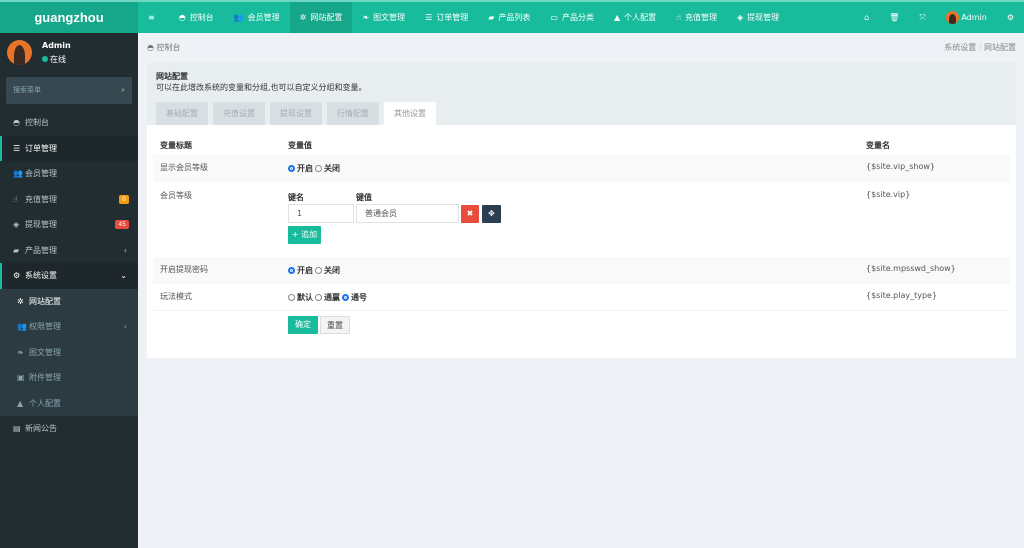  Describe the element at coordinates (69, 148) in the screenshot. I see `sidebar-item: ☰ 订单管理` at that location.